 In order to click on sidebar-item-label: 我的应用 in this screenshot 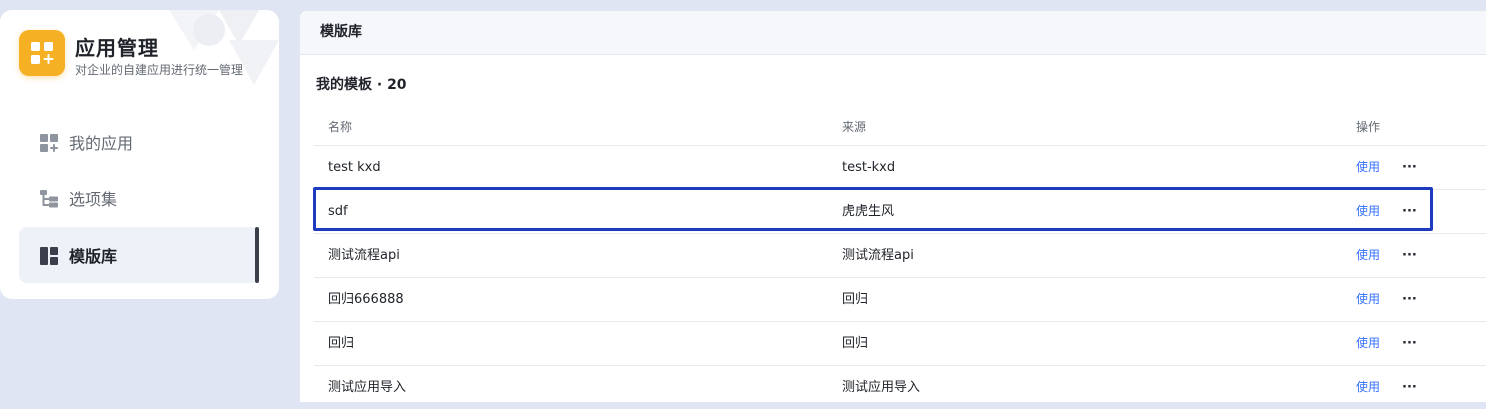, I will do `click(101, 143)`.